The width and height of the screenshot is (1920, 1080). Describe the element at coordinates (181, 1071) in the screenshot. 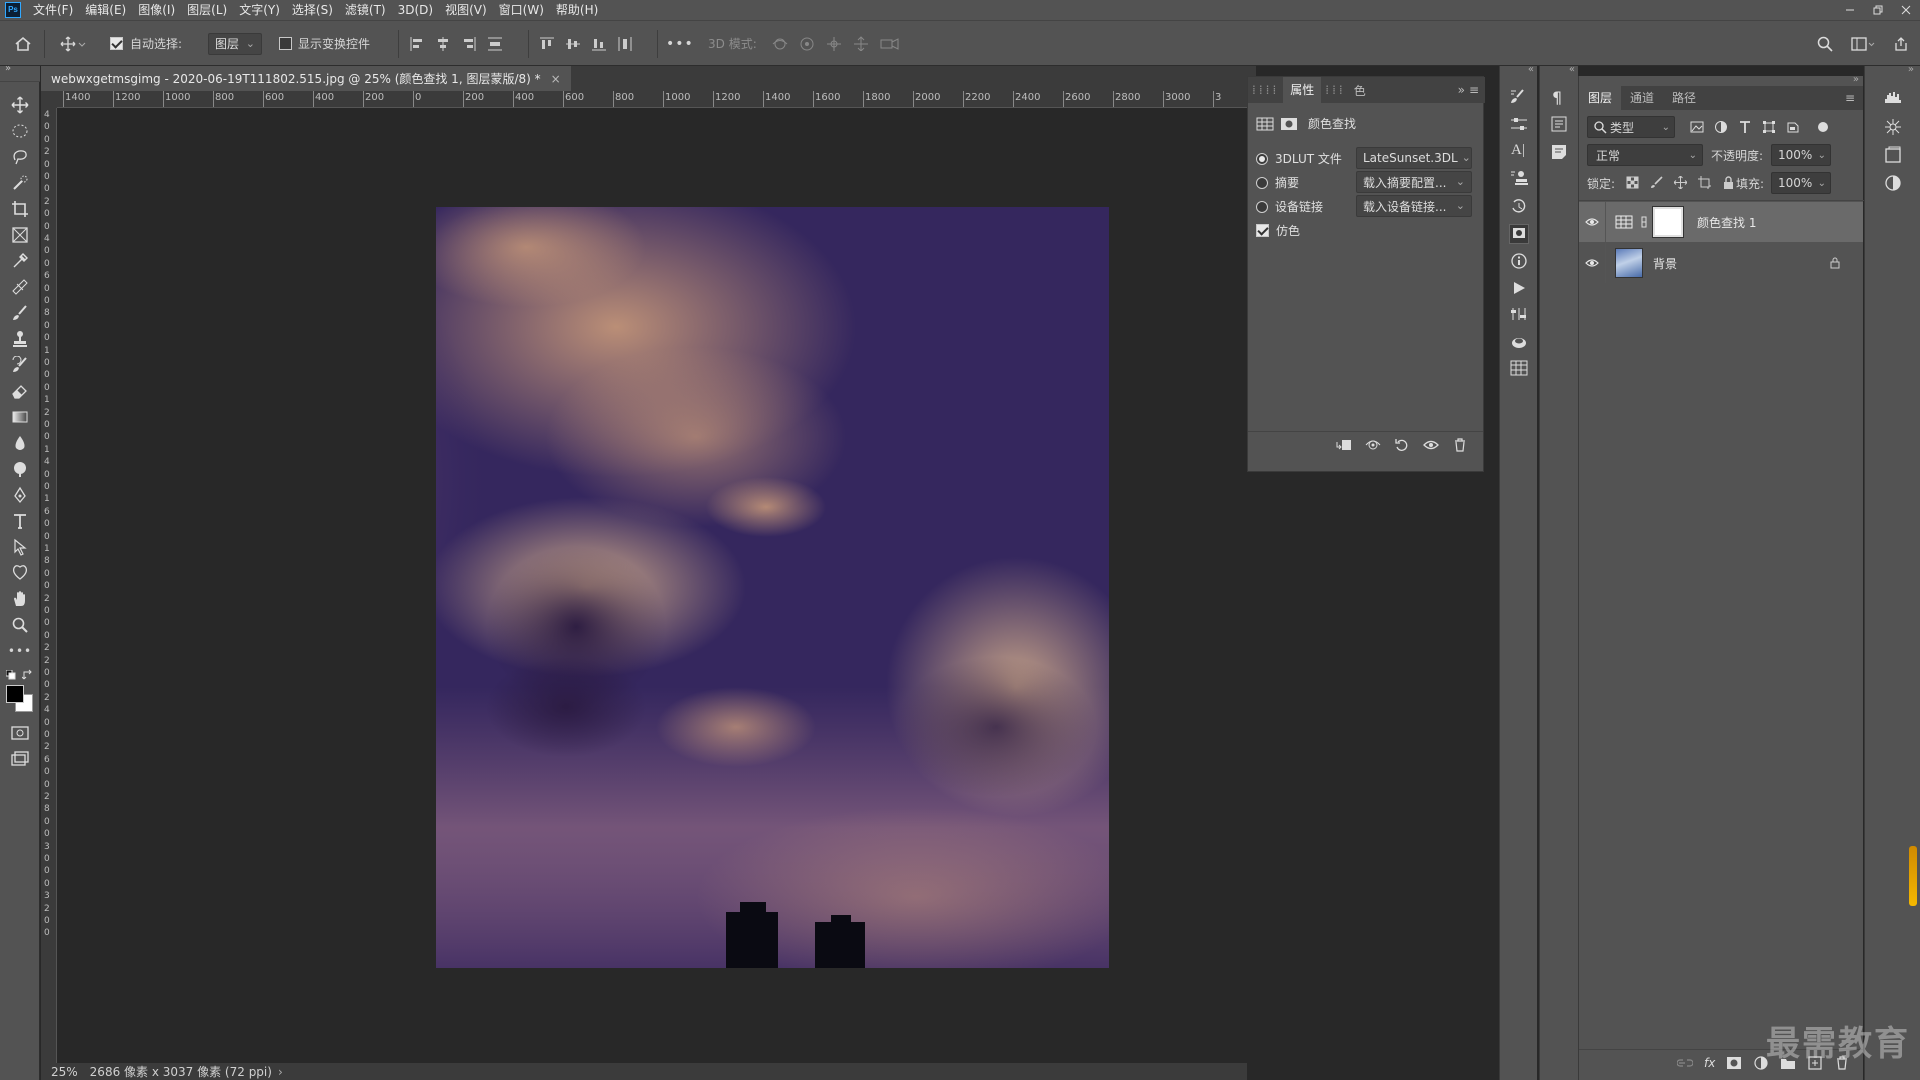

I see `document-info: 2686 像素 x 3037 像素 (72 ppi)` at that location.